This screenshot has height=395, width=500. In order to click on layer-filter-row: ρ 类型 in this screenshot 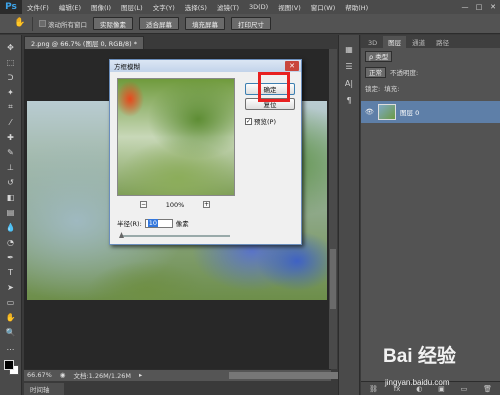, I will do `click(430, 56)`.